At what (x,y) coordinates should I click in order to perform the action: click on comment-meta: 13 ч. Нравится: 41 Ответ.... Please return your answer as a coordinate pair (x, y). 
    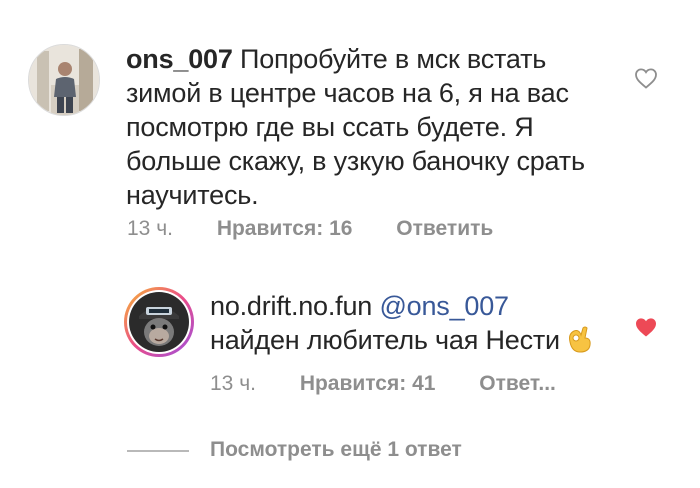
    Looking at the image, I should click on (383, 384).